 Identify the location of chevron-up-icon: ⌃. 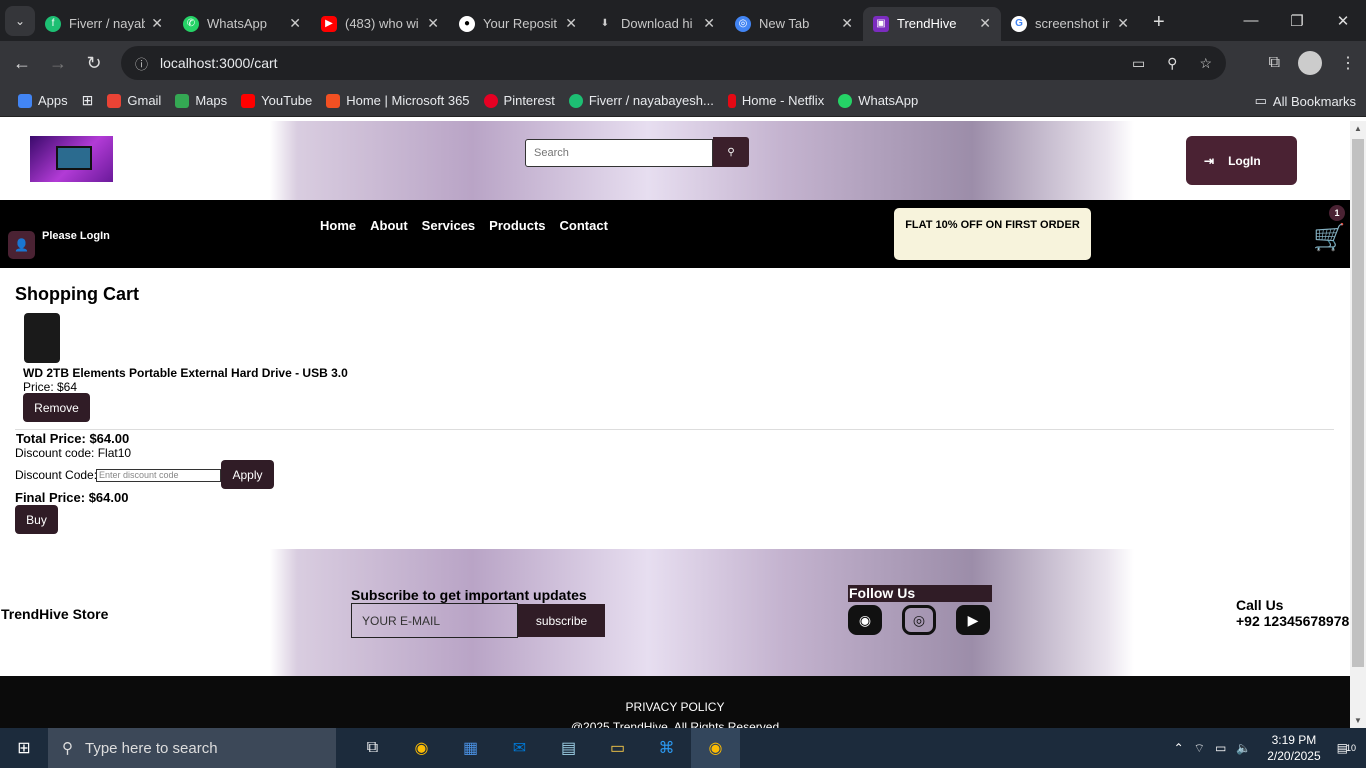
(1179, 748).